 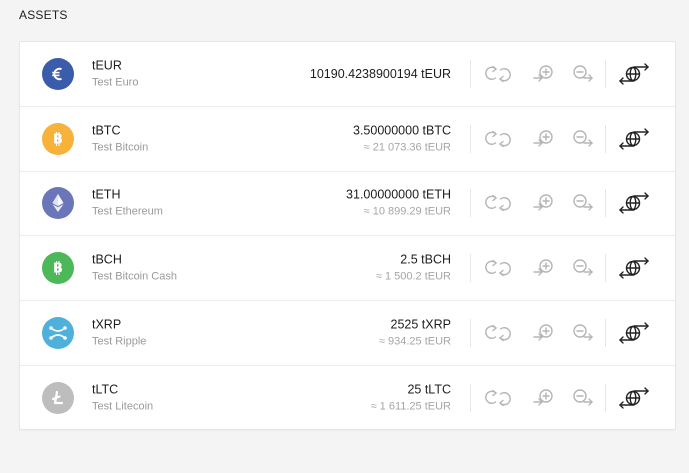 What do you see at coordinates (413, 276) in the screenshot?
I see `asset-approx-value: ≈ 1 500.2 tEUR` at bounding box center [413, 276].